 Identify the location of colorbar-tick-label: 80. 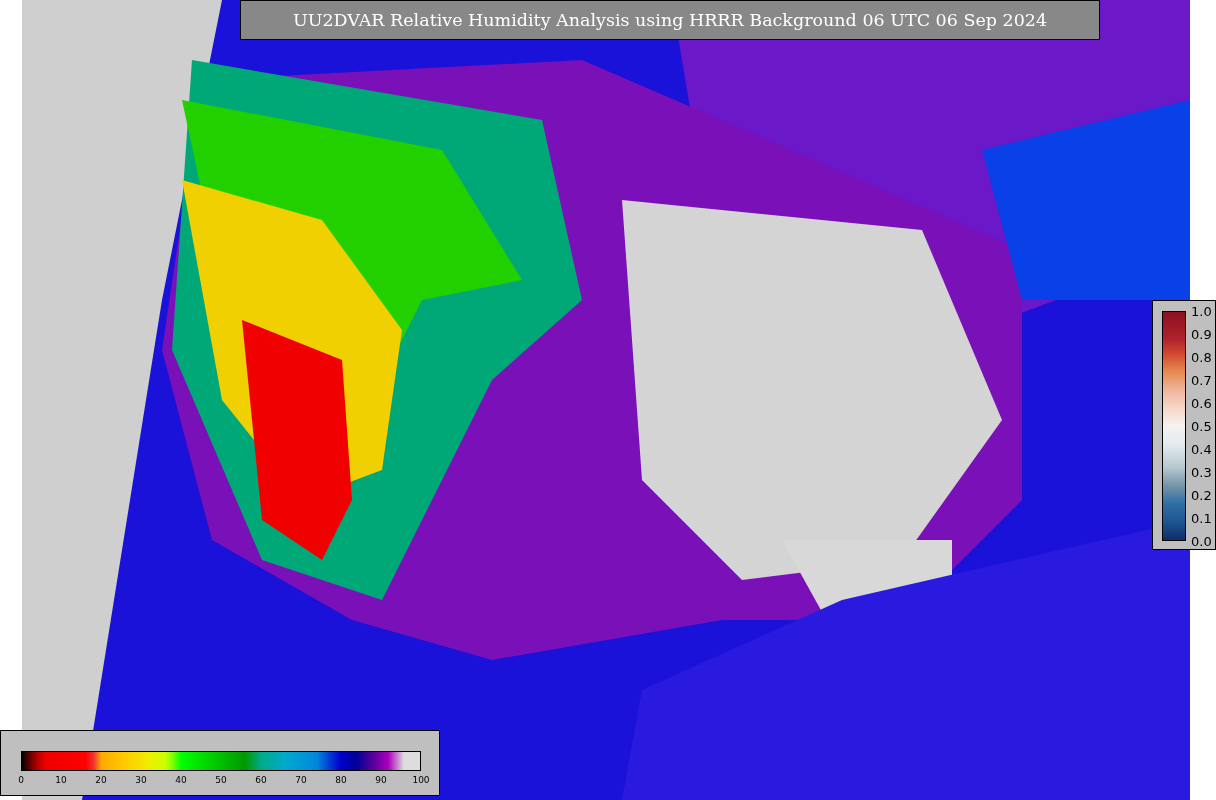
(341, 780).